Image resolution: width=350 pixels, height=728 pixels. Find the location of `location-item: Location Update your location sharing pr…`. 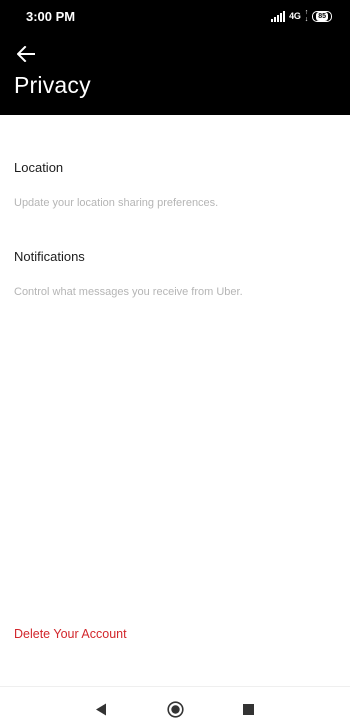

location-item: Location Update your location sharing pr… is located at coordinates (175, 184).